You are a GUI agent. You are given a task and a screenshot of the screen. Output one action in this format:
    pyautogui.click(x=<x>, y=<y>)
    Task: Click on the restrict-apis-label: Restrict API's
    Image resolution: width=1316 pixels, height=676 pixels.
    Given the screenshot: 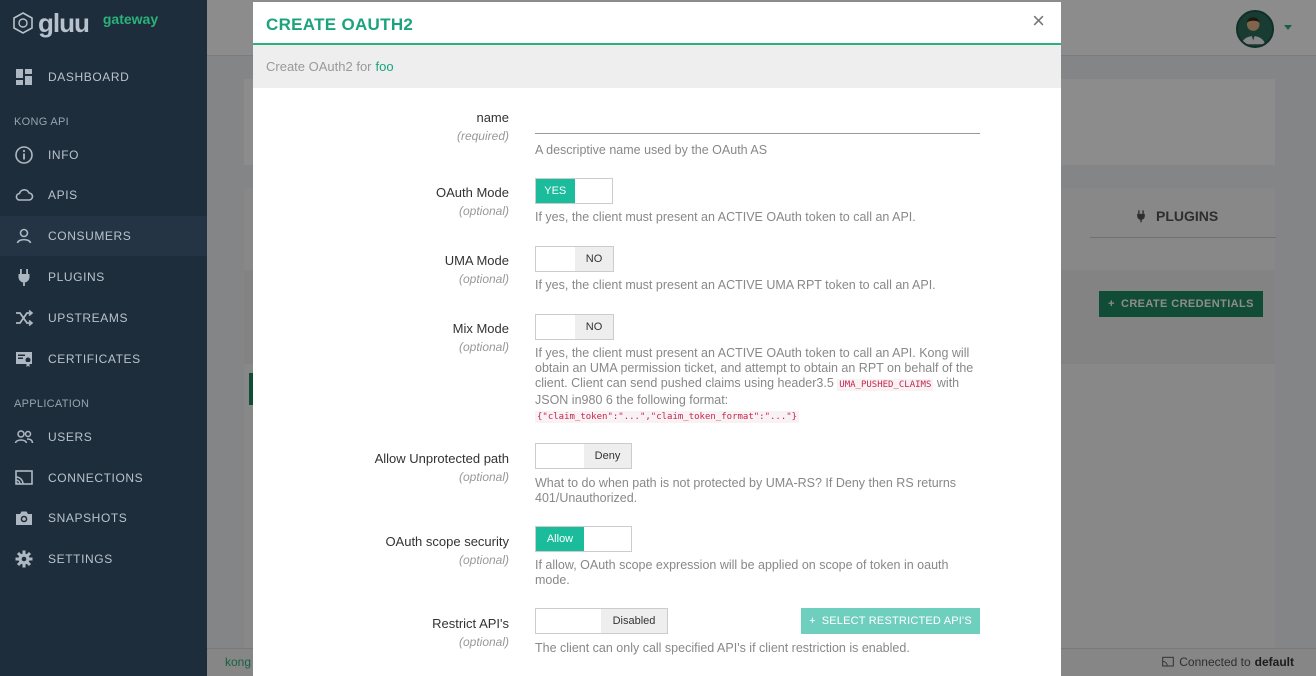 What is the action you would take?
    pyautogui.click(x=470, y=623)
    